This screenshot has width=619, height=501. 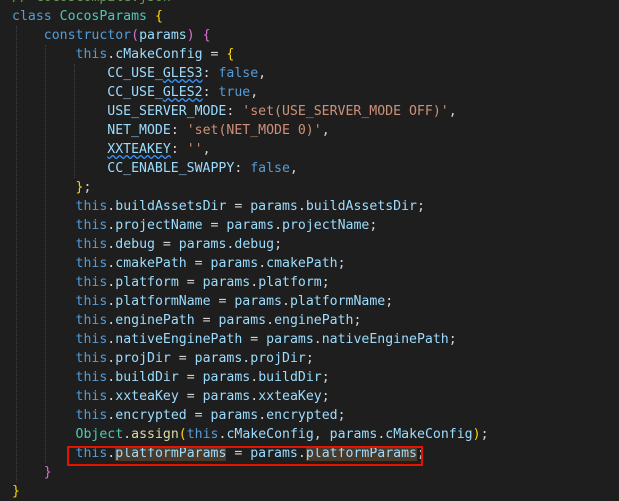 What do you see at coordinates (147, 244) in the screenshot?
I see `code-line: this.debug = params.debug;` at bounding box center [147, 244].